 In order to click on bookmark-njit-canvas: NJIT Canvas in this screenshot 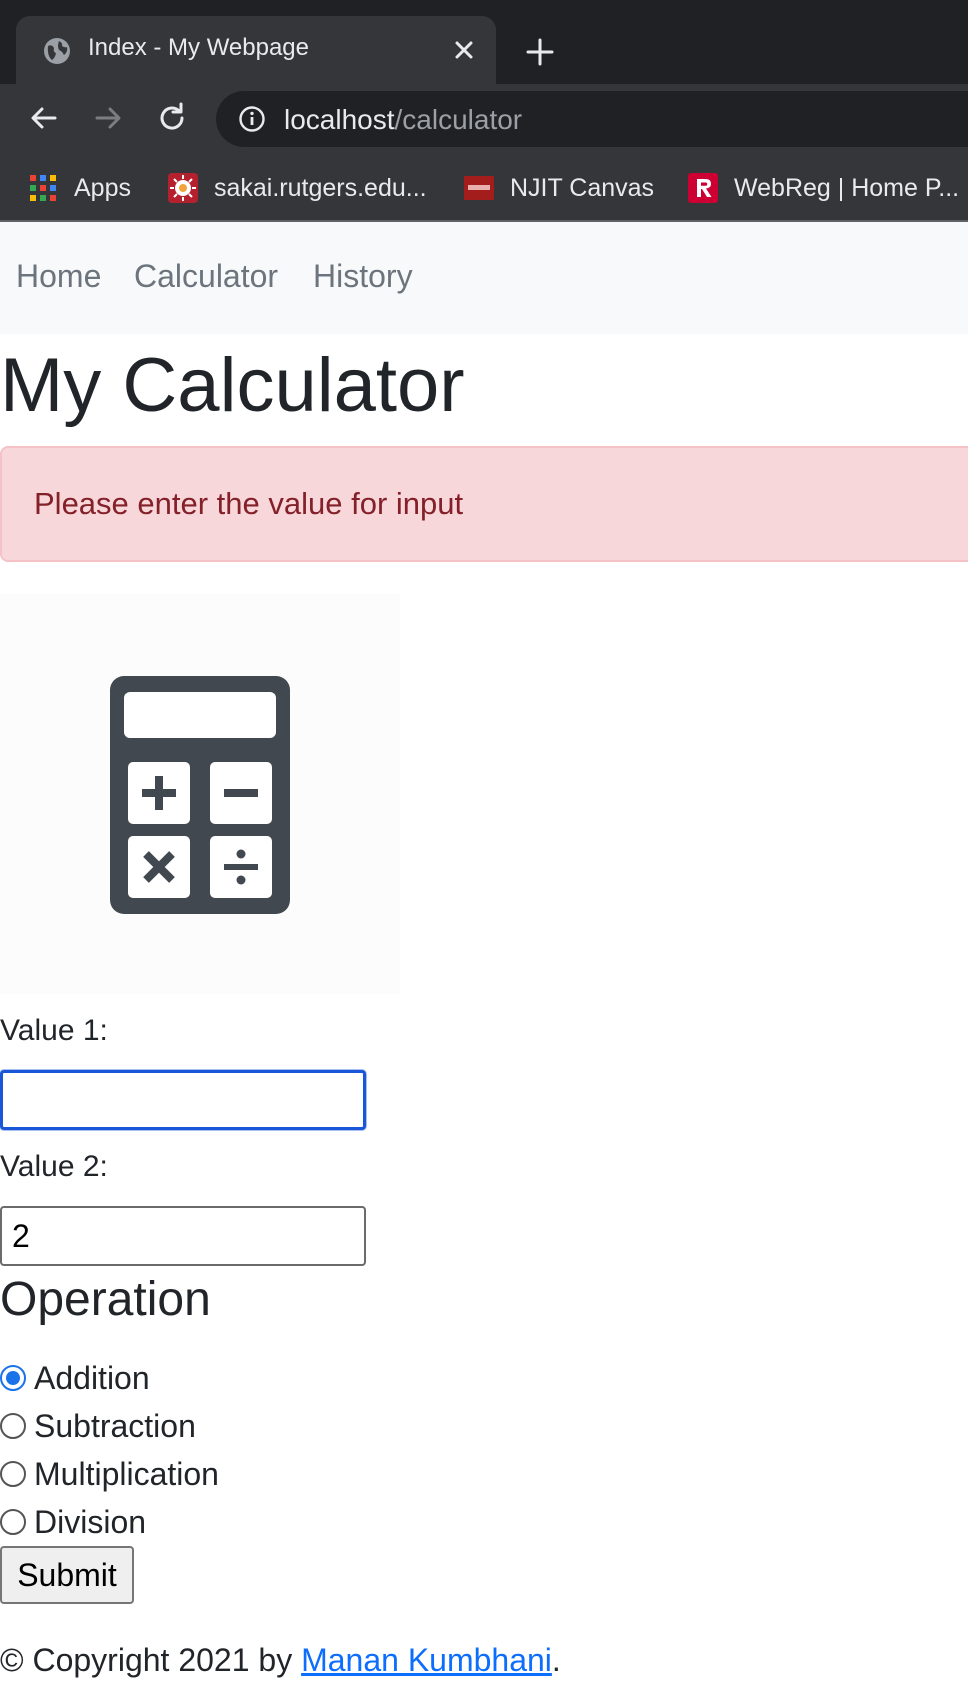, I will do `click(559, 188)`.